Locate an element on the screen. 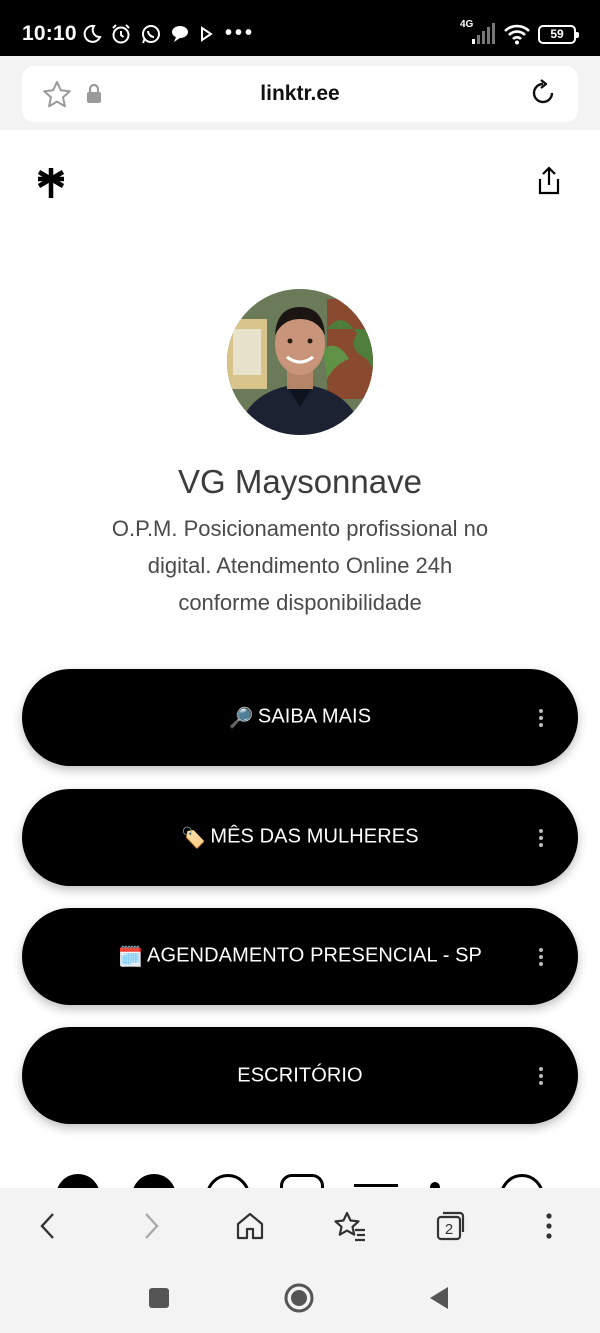  reload-icon is located at coordinates (543, 93).